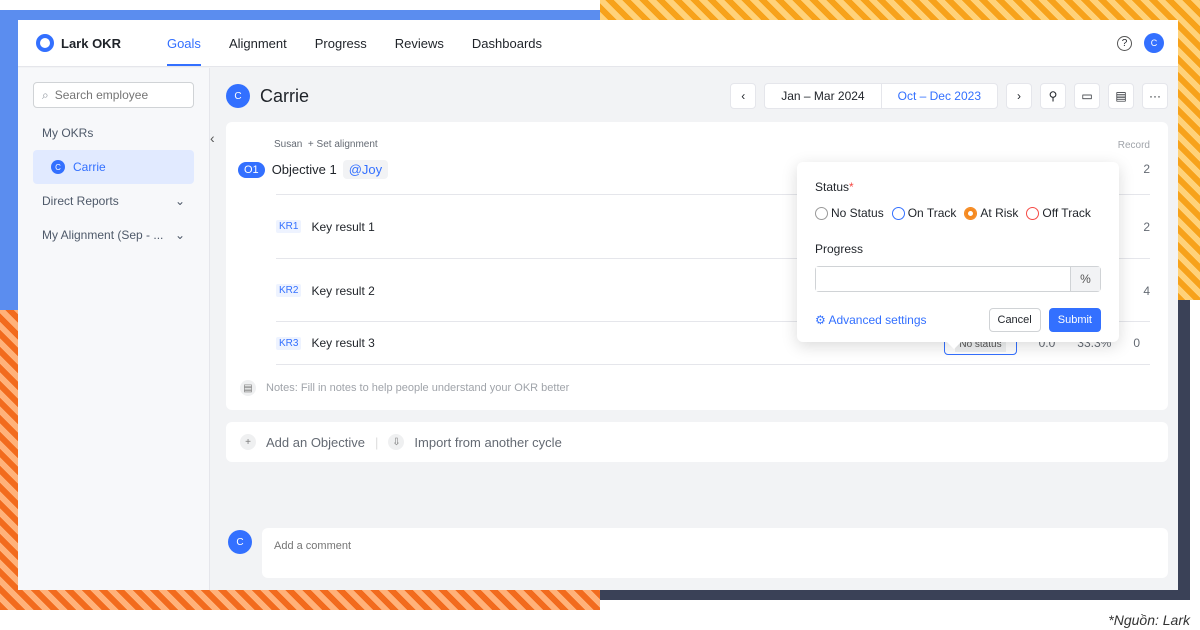  I want to click on tab-progress: Progress, so click(341, 43).